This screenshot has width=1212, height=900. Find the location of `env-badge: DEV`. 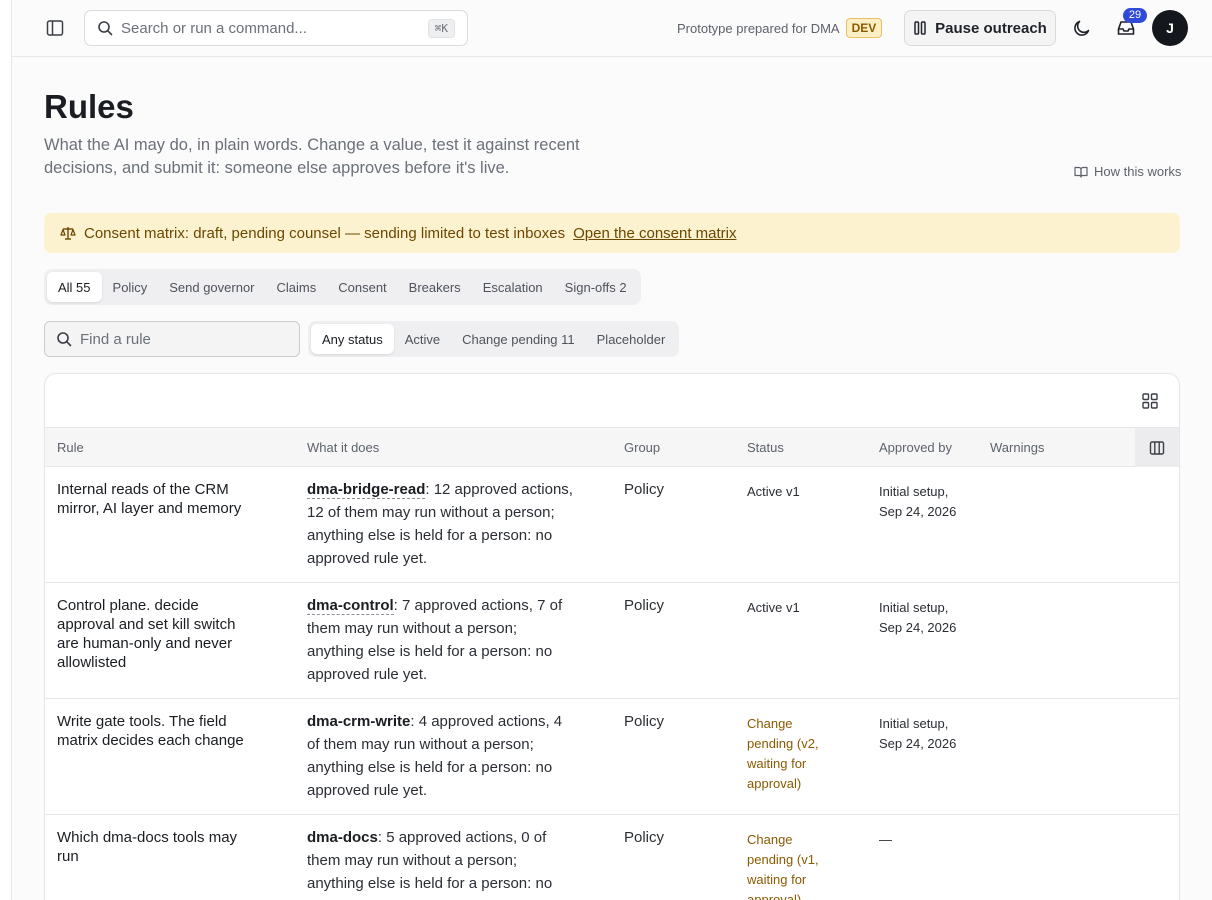

env-badge: DEV is located at coordinates (864, 28).